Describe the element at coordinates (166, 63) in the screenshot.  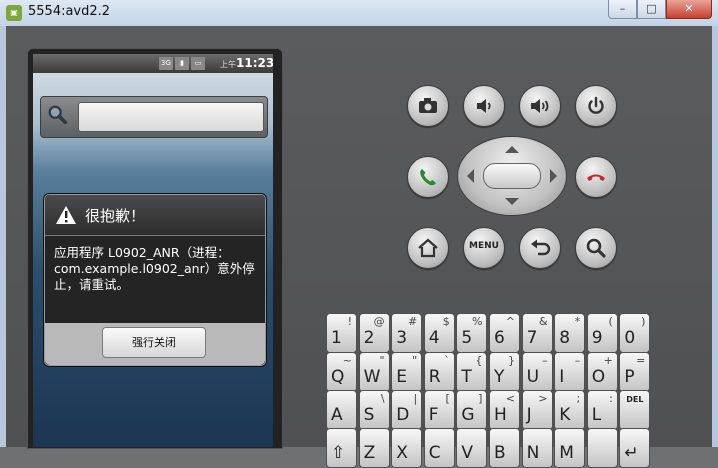
I see `network-3g-icon: 3G` at that location.